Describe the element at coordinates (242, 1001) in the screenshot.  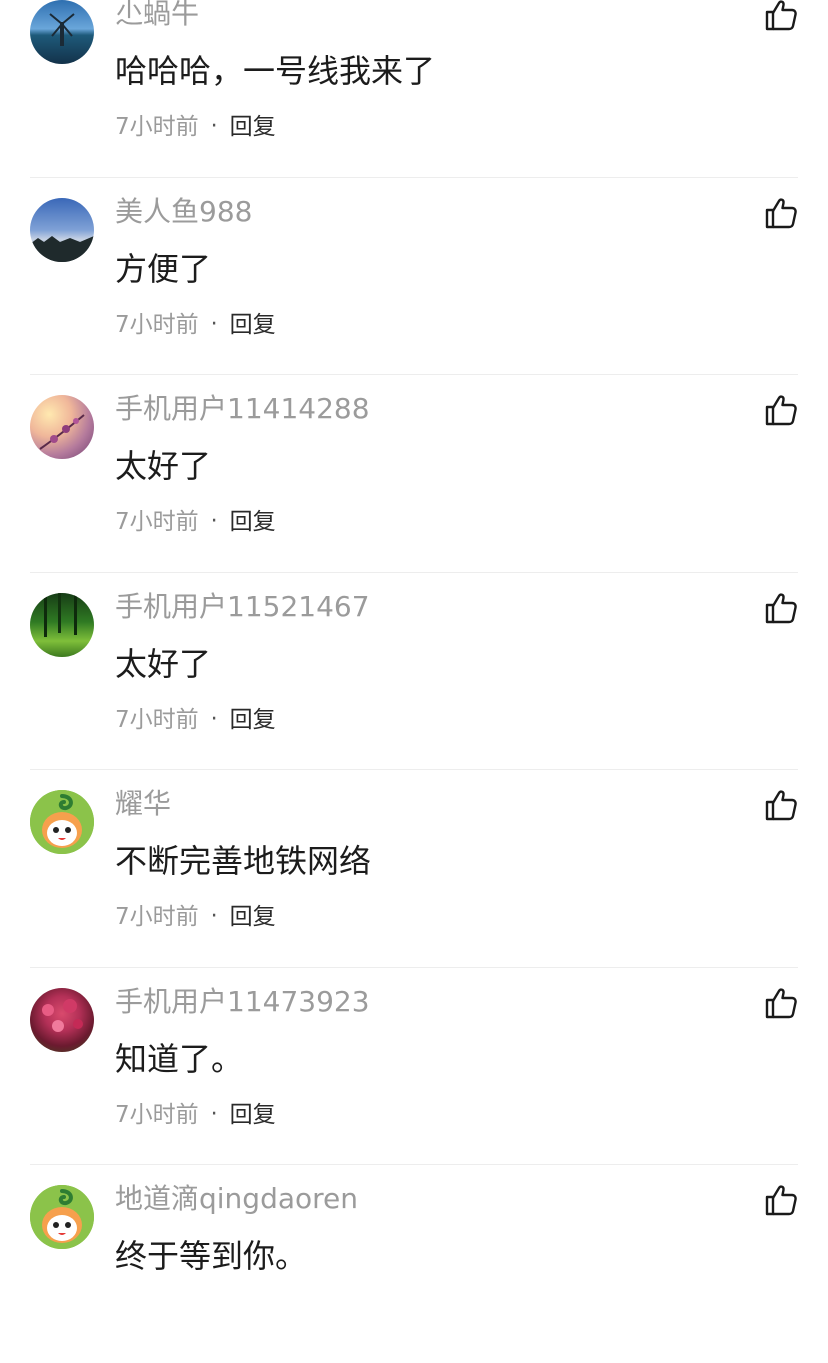
I see `username: 手机用户11473923` at that location.